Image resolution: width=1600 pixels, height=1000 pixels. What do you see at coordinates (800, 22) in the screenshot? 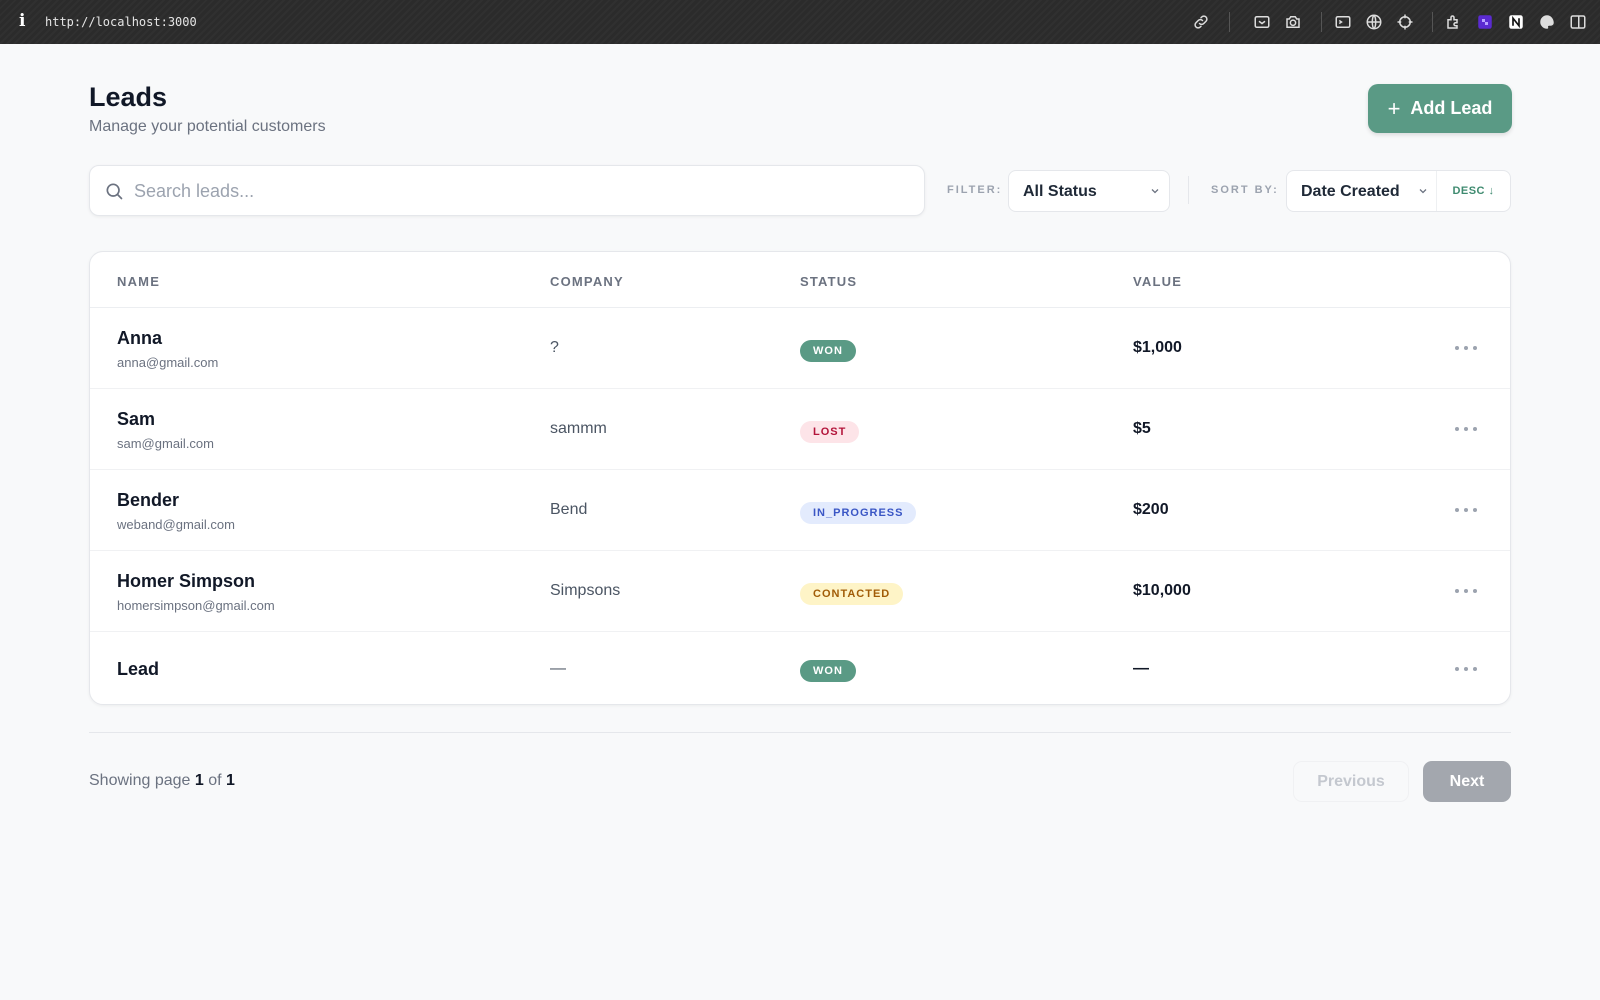
I see `browser-toolbar: i http://localhost:3000` at bounding box center [800, 22].